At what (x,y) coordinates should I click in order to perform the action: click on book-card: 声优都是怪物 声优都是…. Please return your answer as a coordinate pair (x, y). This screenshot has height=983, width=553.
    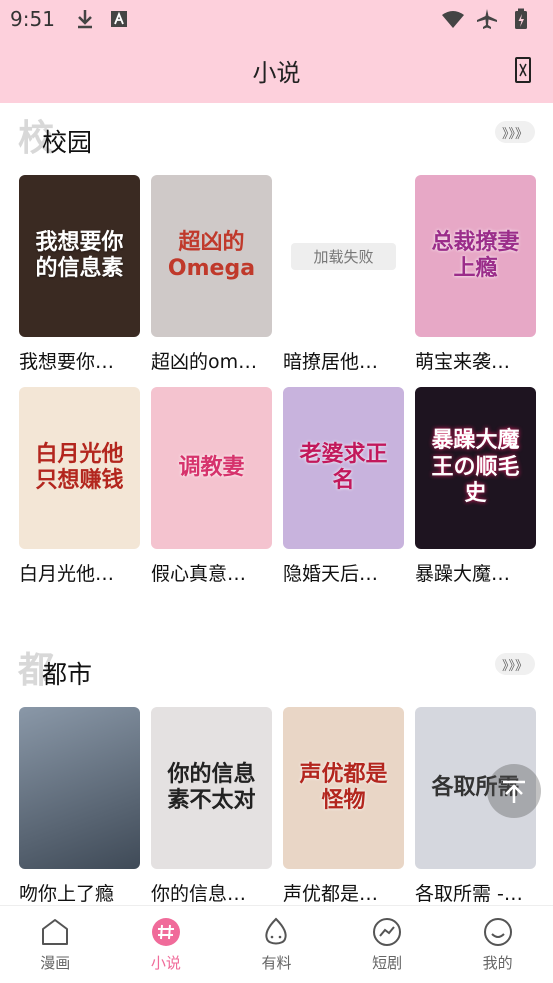
    Looking at the image, I should click on (343, 806).